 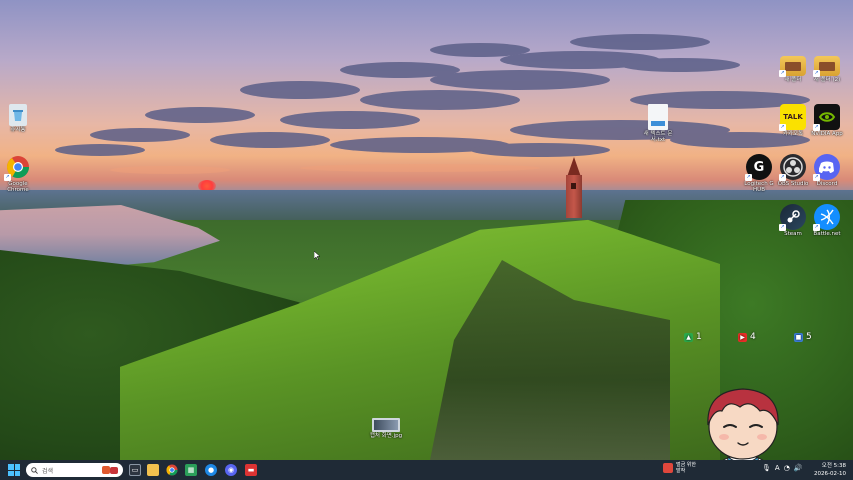 What do you see at coordinates (829, 470) in the screenshot?
I see `taskbar-clock: 오전 5:38 2026-02-10` at bounding box center [829, 470].